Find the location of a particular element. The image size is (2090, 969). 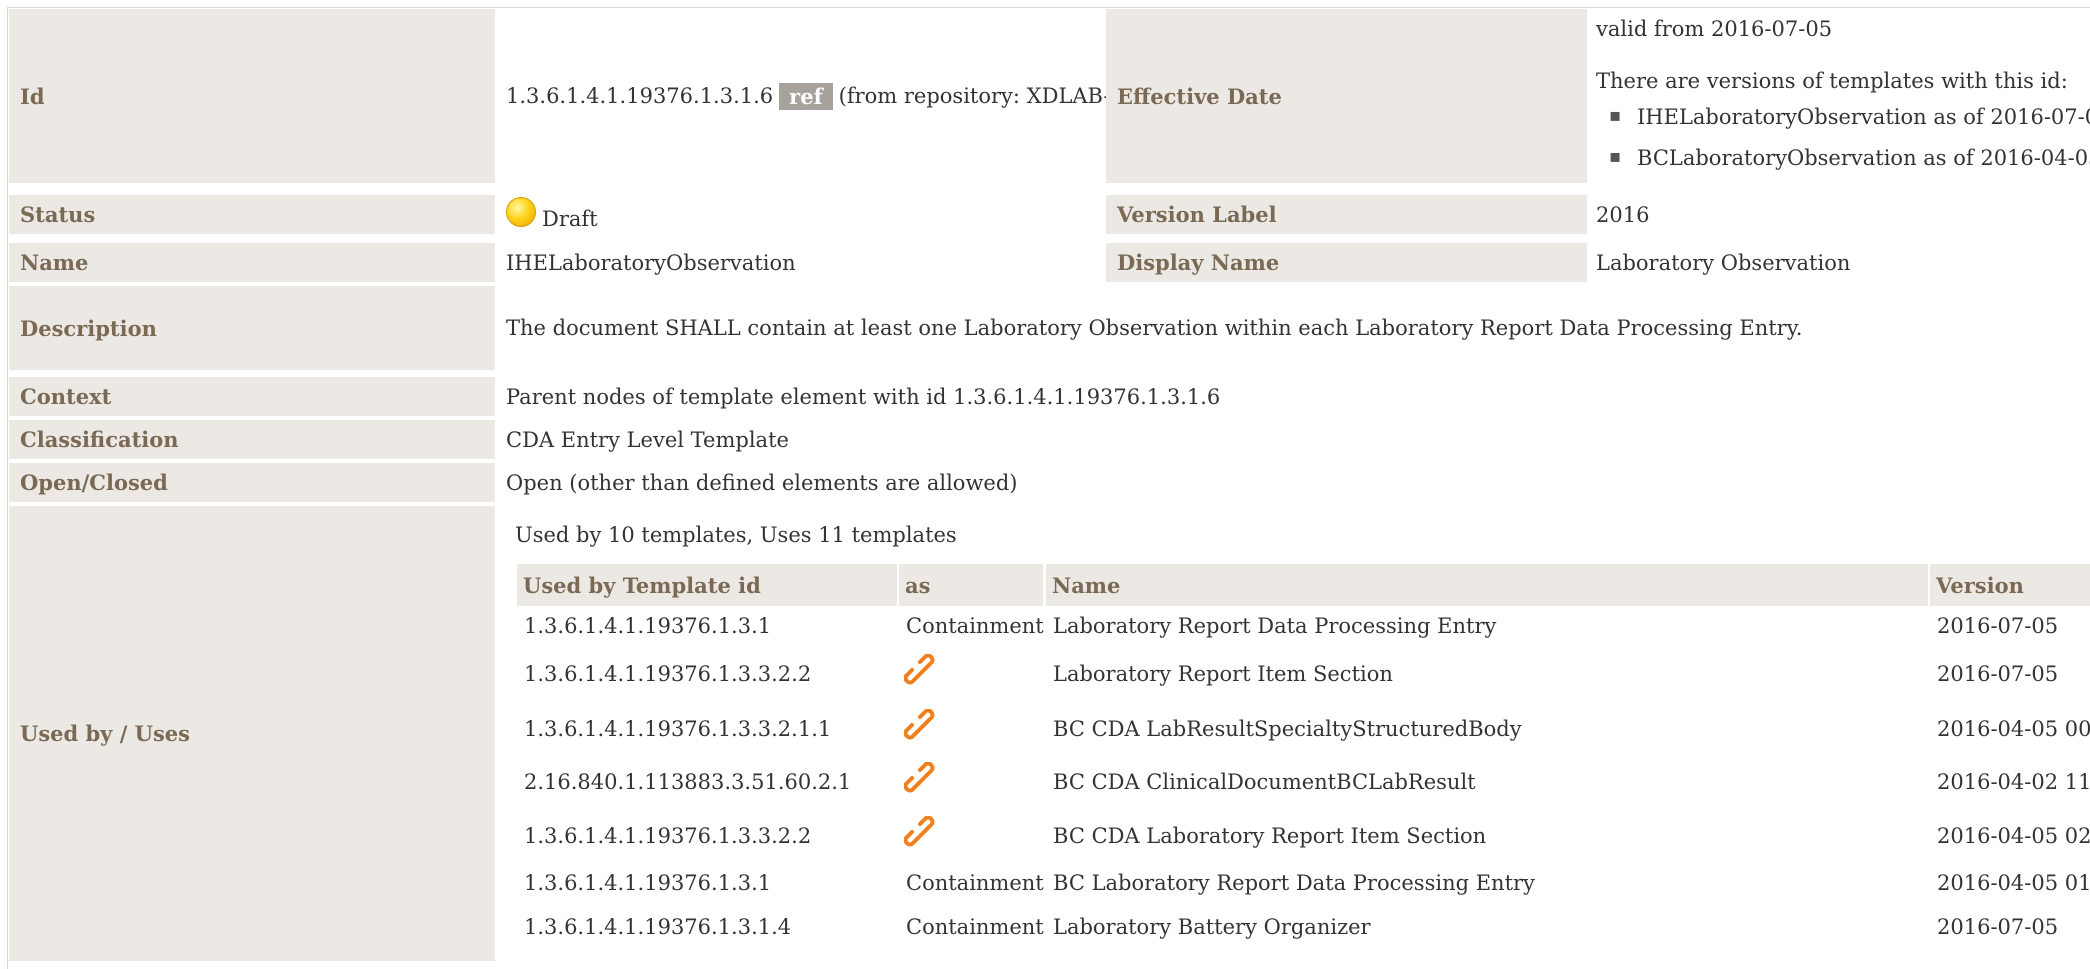

version-item-label: IHELaboratoryObservation as of 2016-07-0 is located at coordinates (1863, 117).